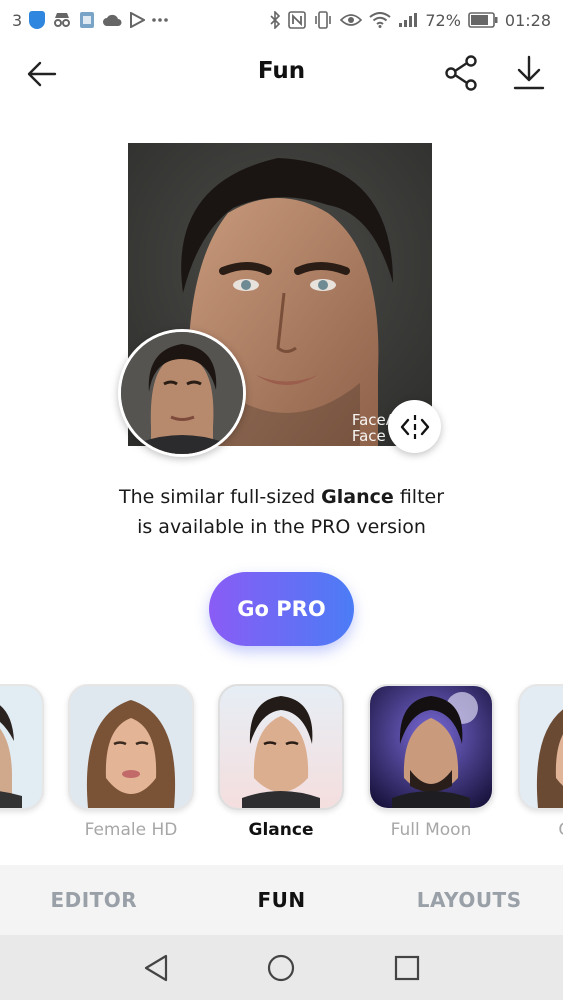 Image resolution: width=563 pixels, height=1000 pixels. I want to click on eye-icon, so click(351, 20).